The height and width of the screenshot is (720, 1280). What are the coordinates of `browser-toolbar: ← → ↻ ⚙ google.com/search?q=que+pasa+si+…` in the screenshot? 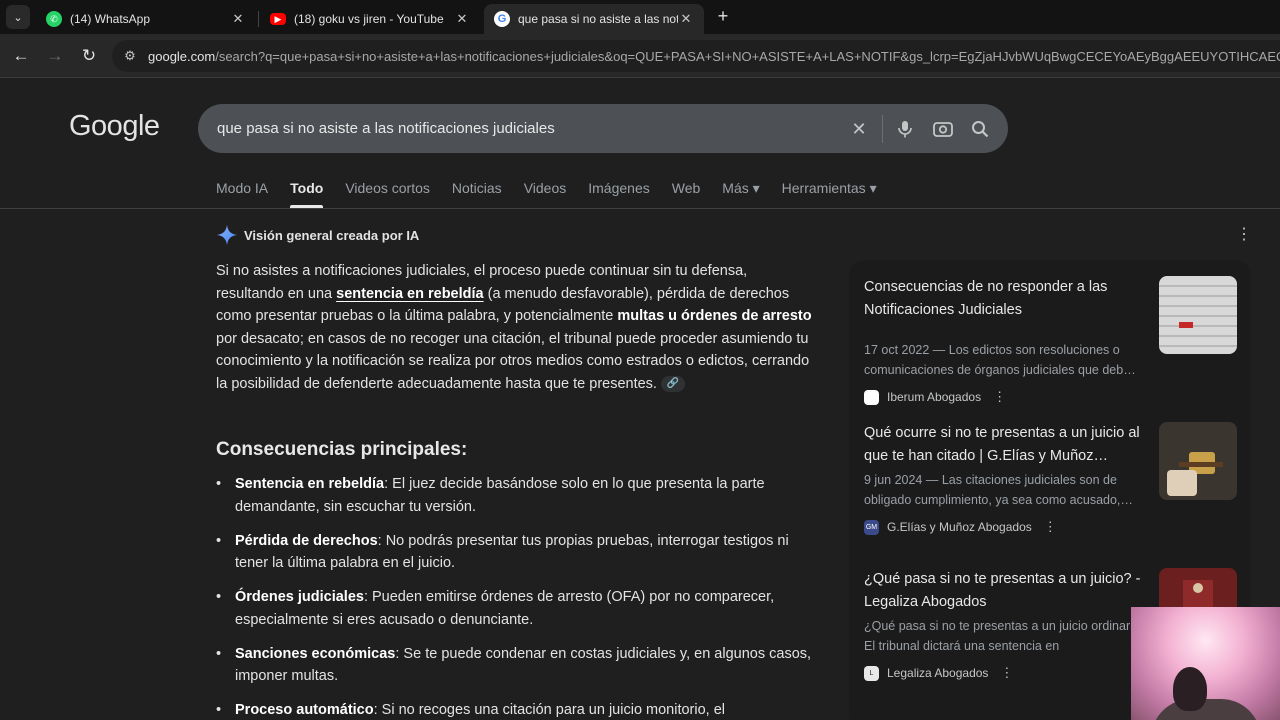 It's located at (640, 56).